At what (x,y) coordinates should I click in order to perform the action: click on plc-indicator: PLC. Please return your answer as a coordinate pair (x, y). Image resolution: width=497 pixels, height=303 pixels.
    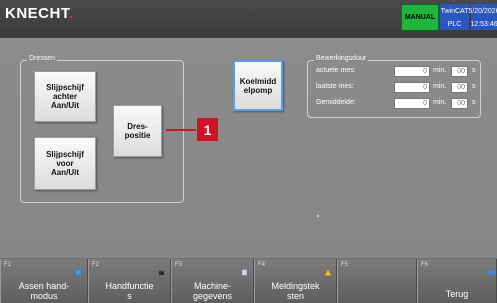
    Looking at the image, I should click on (454, 24).